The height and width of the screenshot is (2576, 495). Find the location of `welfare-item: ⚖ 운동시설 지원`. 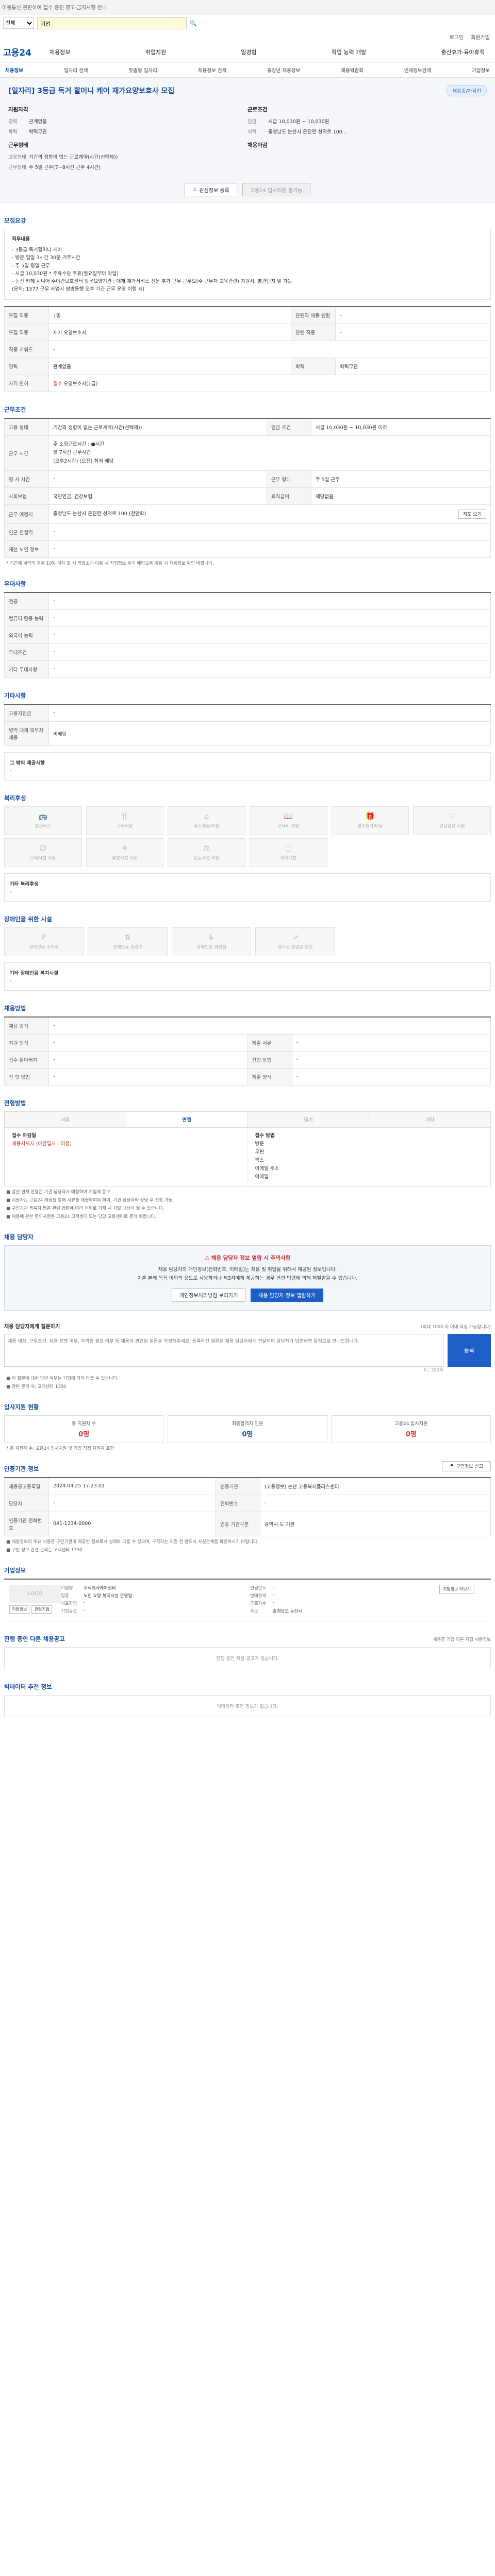

welfare-item: ⚖ 운동시설 지원 is located at coordinates (206, 852).